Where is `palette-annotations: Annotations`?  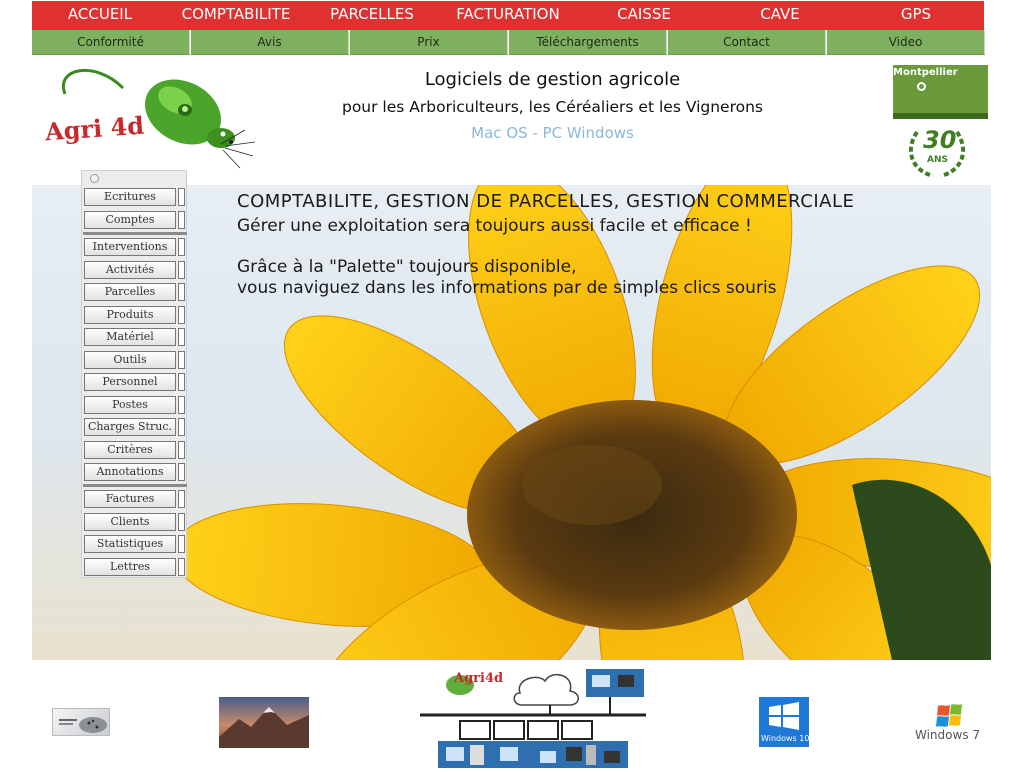
palette-annotations: Annotations is located at coordinates (130, 472).